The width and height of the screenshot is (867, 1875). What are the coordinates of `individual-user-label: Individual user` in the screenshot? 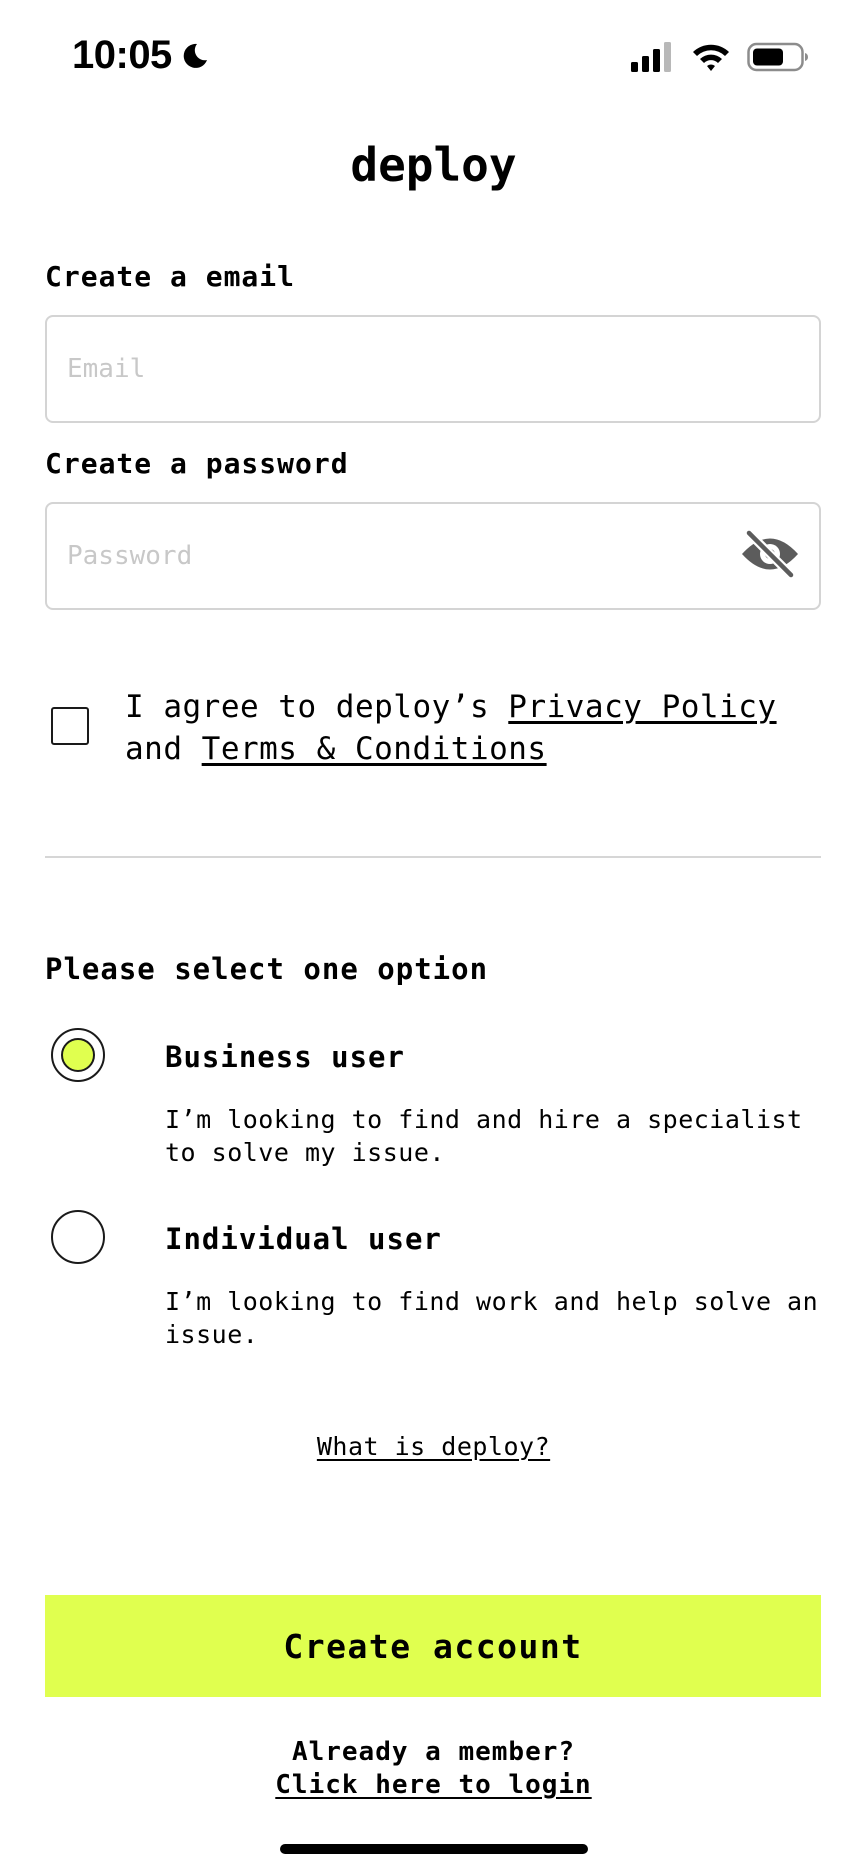 It's located at (303, 1239).